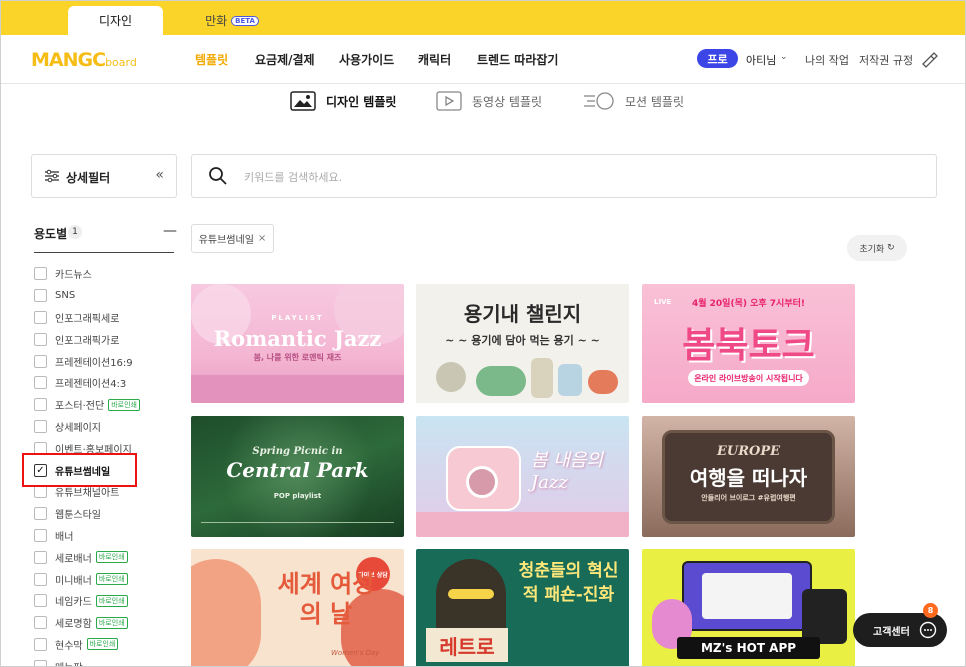  Describe the element at coordinates (366, 59) in the screenshot. I see `nav-guide: 사용가이드` at that location.